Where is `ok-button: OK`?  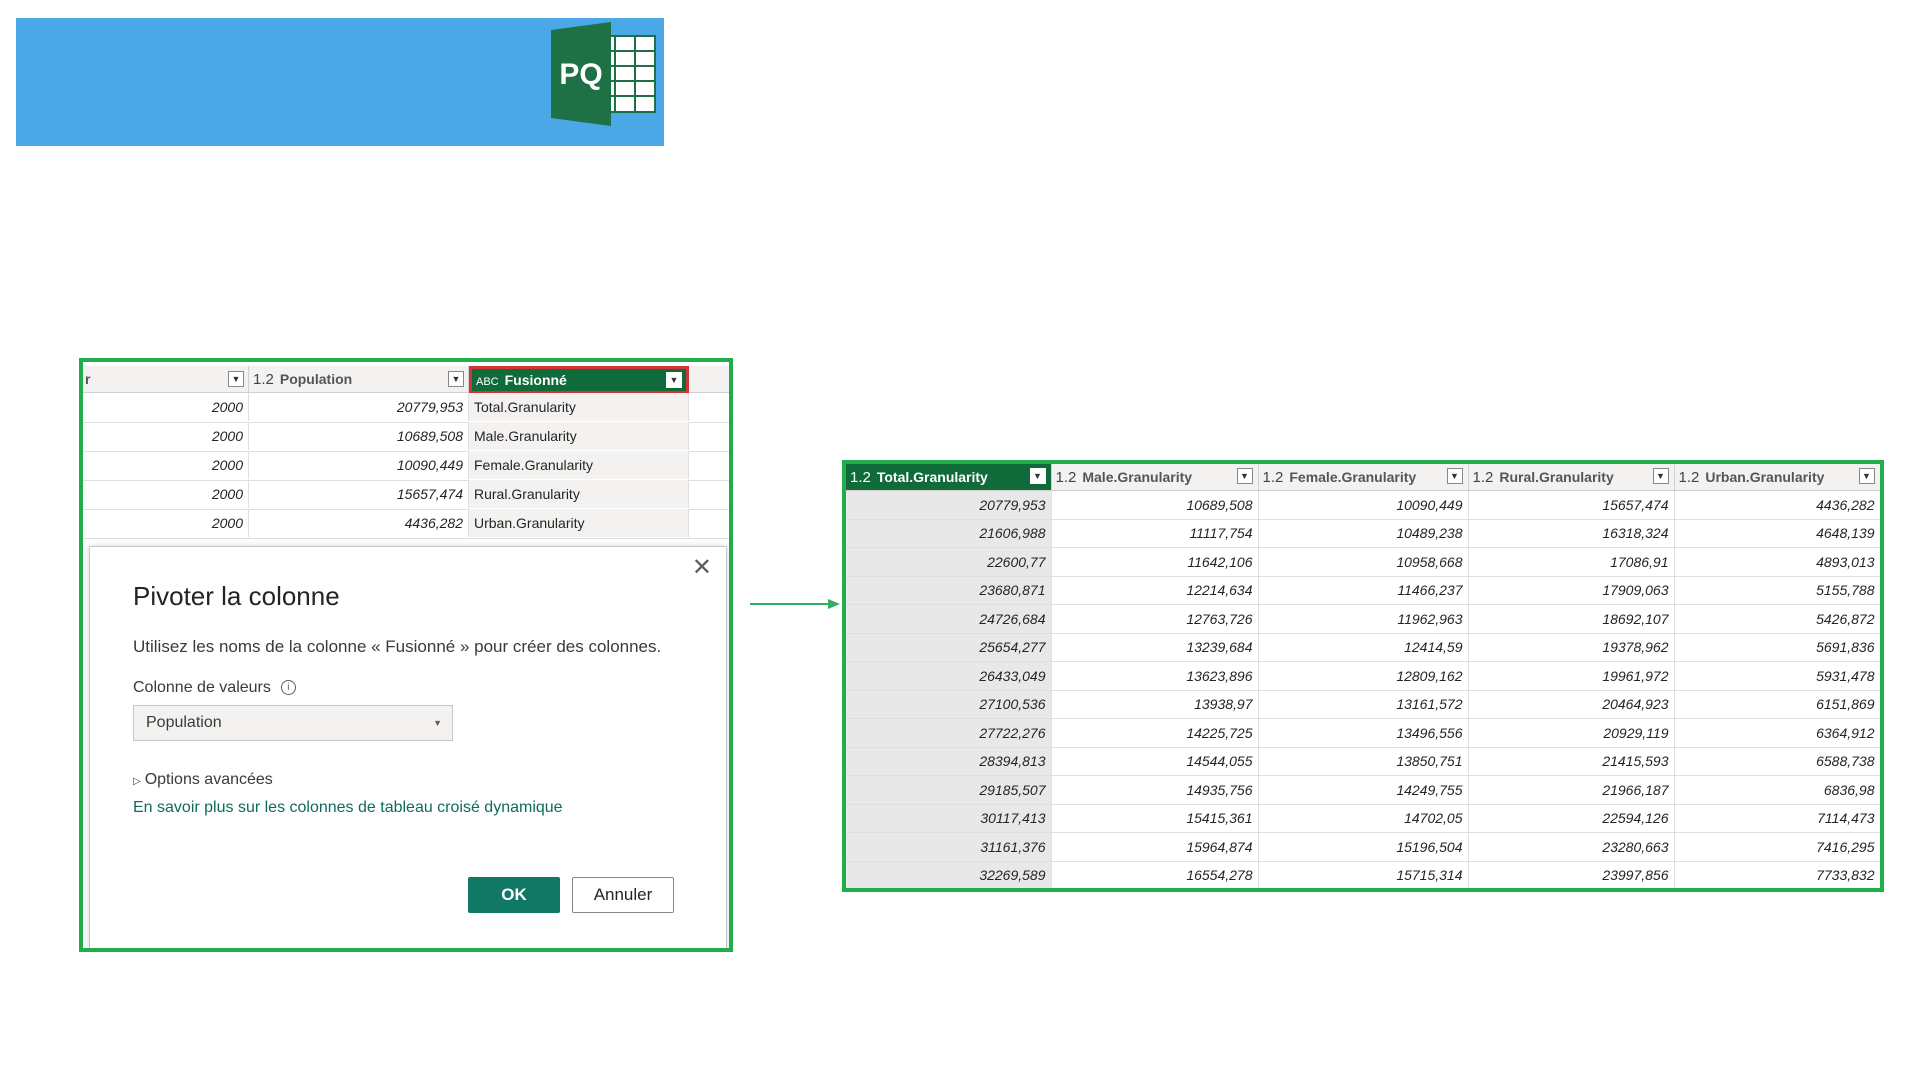 ok-button: OK is located at coordinates (514, 895).